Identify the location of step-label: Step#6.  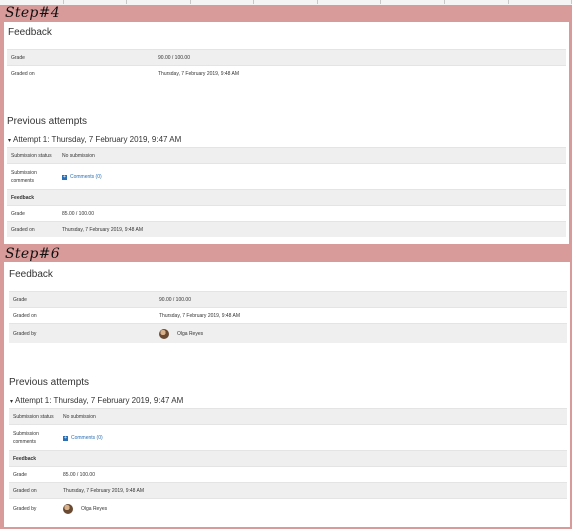
(32, 254).